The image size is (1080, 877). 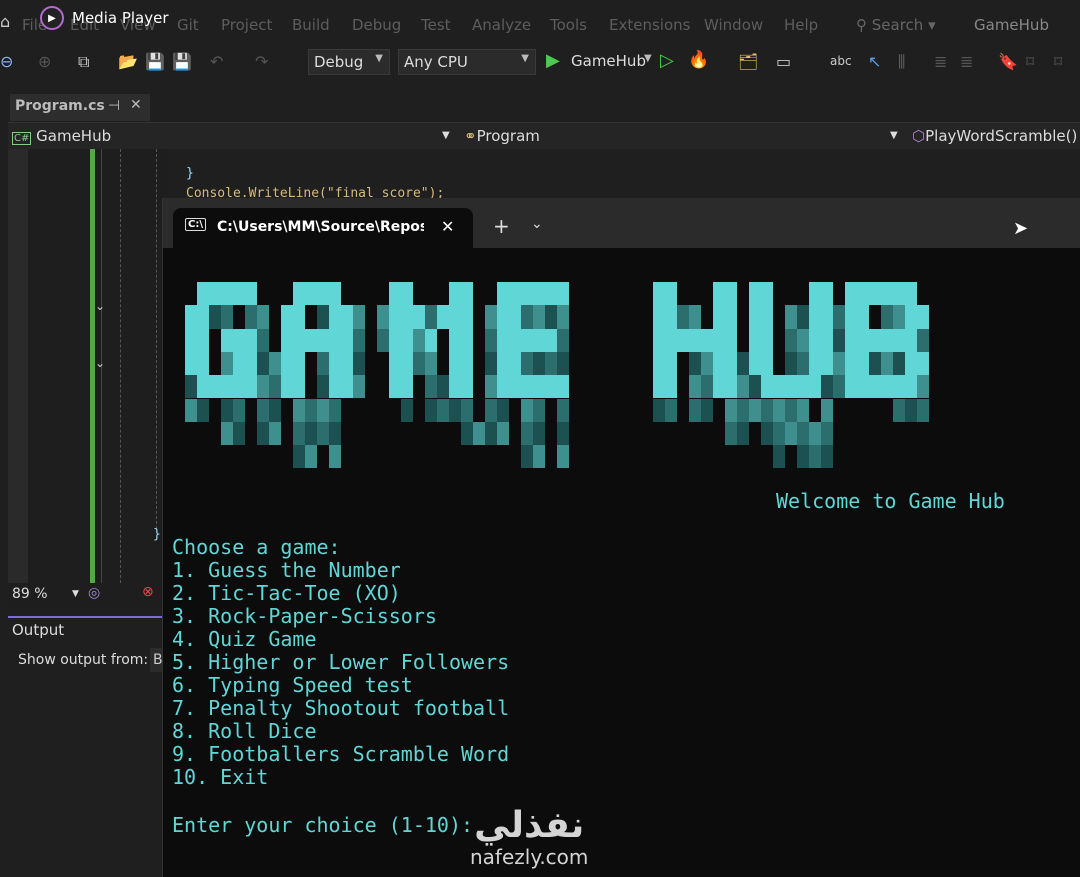 What do you see at coordinates (537, 224) in the screenshot?
I see `chevron-down-icon: ⌄` at bounding box center [537, 224].